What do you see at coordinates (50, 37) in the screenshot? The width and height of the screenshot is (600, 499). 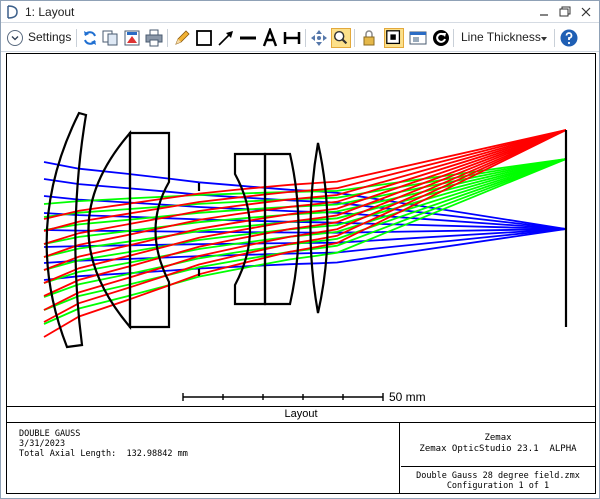 I see `settings-label: Settings` at bounding box center [50, 37].